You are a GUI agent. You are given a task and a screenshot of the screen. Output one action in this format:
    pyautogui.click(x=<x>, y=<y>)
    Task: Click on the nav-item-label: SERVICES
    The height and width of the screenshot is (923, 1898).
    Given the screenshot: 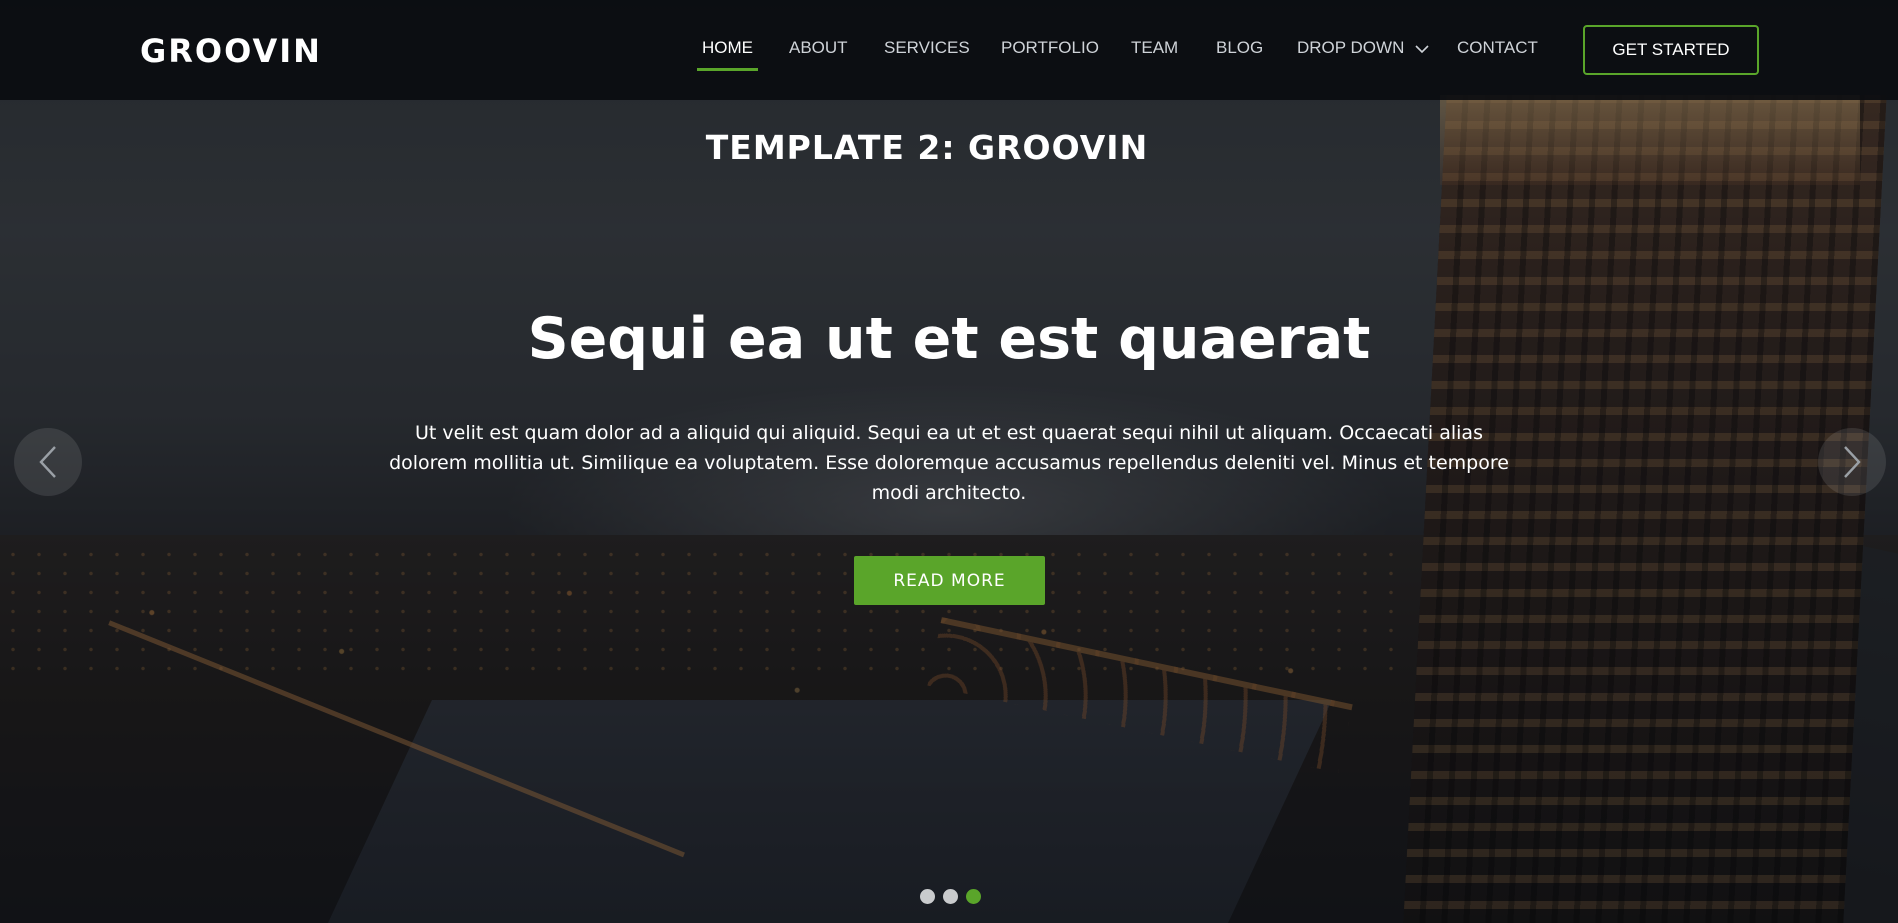 What is the action you would take?
    pyautogui.click(x=927, y=47)
    